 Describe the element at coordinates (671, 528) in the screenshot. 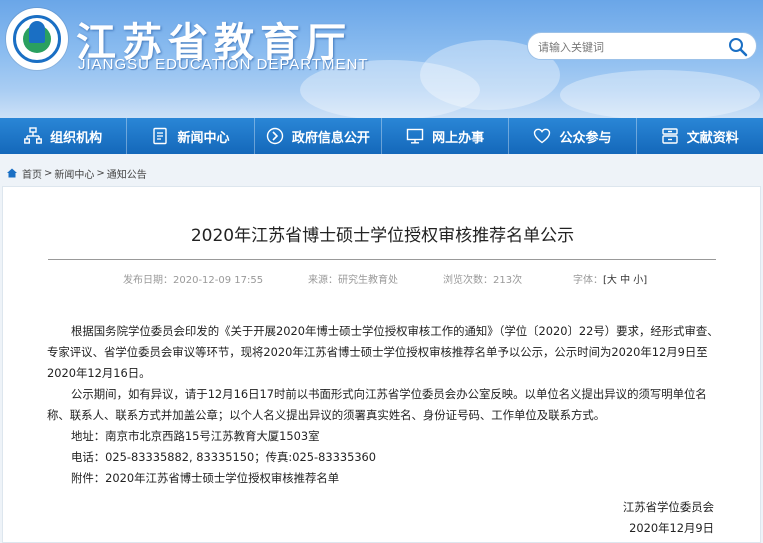

I see `signoff-date: 2020年12月9日` at that location.